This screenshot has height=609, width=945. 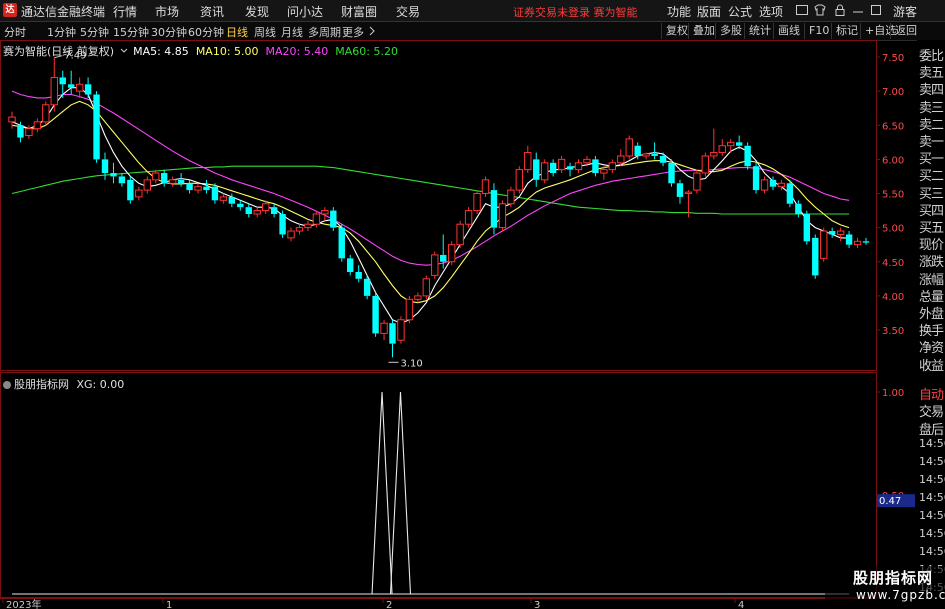 What do you see at coordinates (931, 228) in the screenshot?
I see `quote-field-label: 买五` at bounding box center [931, 228].